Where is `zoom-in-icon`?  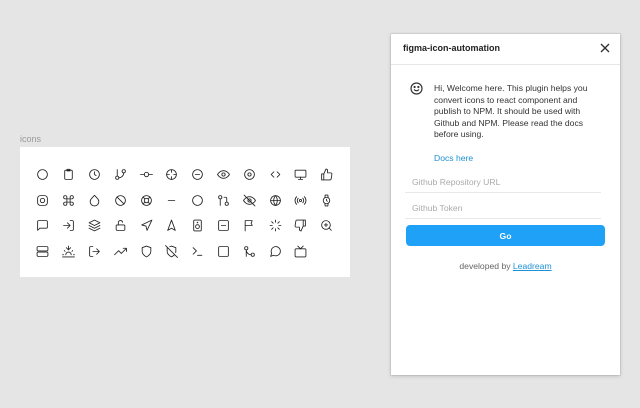
zoom-in-icon is located at coordinates (326, 226).